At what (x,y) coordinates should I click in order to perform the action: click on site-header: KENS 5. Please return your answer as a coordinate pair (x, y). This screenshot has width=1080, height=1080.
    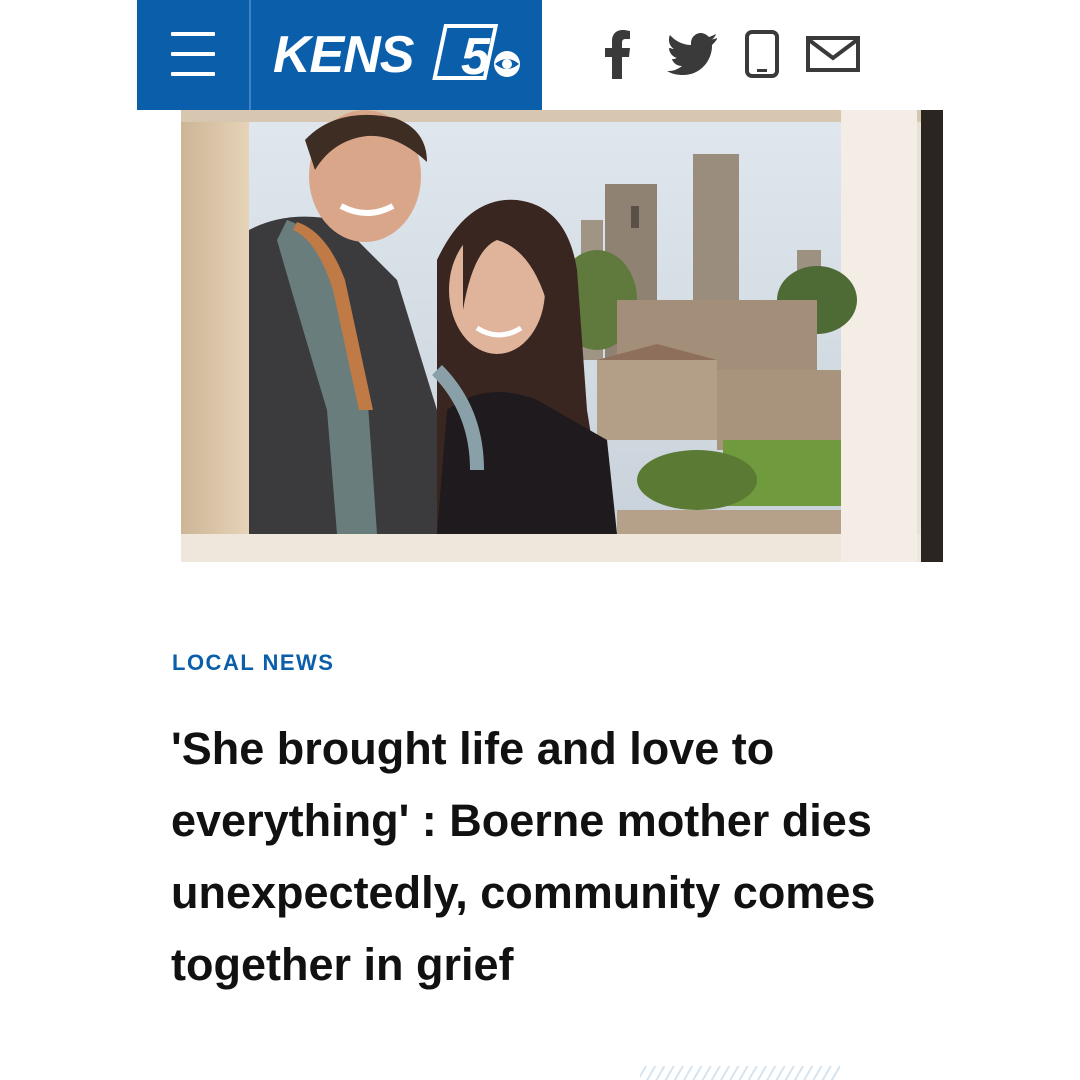
    Looking at the image, I should click on (540, 55).